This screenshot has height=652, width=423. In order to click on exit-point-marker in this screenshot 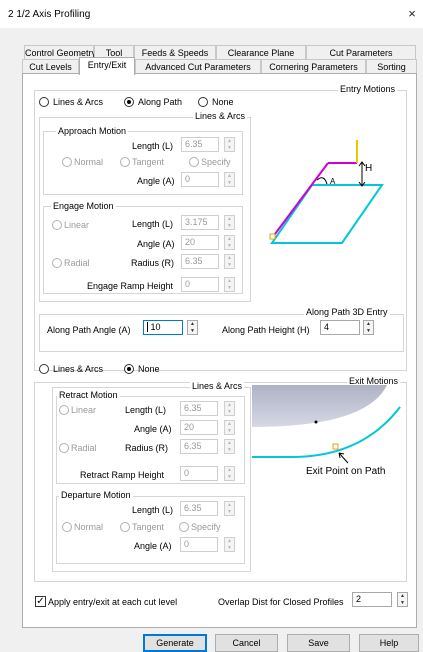, I will do `click(335, 446)`.